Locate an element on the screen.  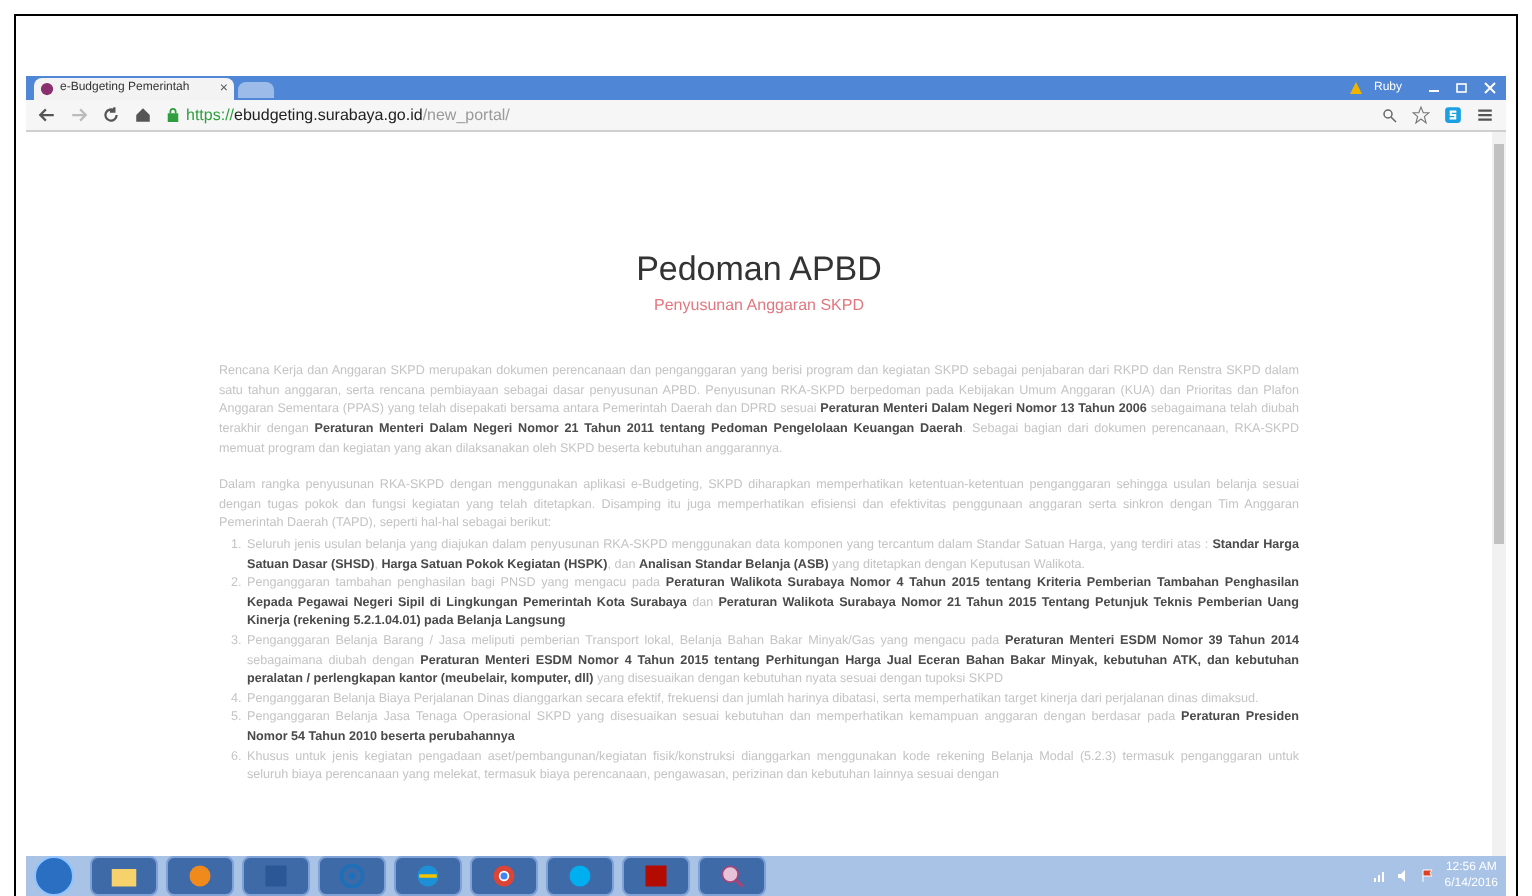
menu-icon is located at coordinates (1485, 115).